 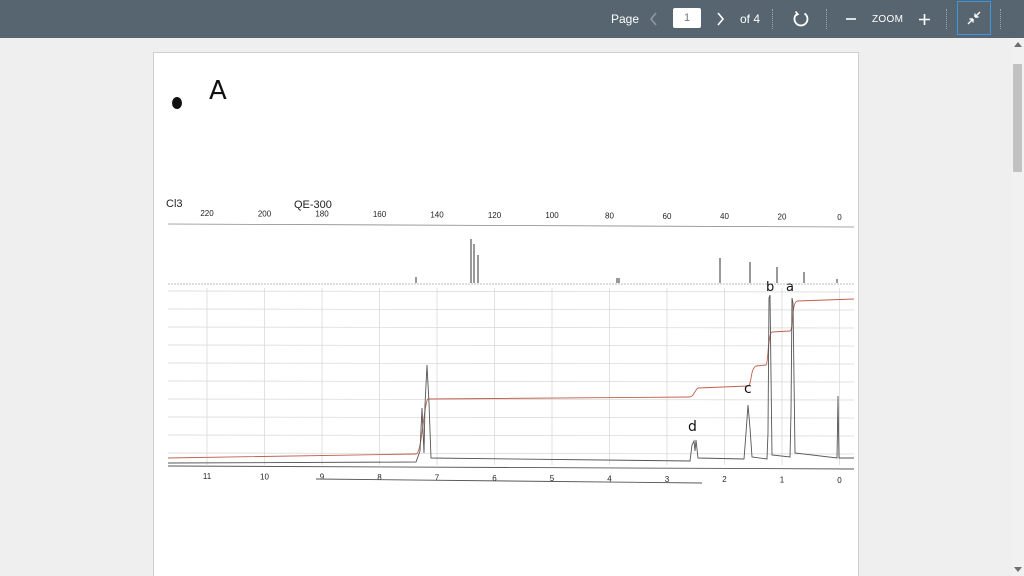 I want to click on chevron-left-icon, so click(x=654, y=19).